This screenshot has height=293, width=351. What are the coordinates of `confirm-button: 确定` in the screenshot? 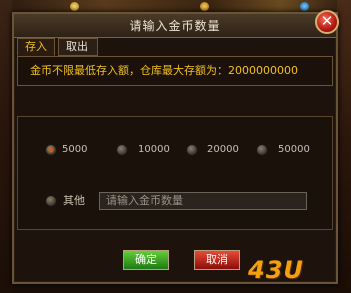 It's located at (146, 260).